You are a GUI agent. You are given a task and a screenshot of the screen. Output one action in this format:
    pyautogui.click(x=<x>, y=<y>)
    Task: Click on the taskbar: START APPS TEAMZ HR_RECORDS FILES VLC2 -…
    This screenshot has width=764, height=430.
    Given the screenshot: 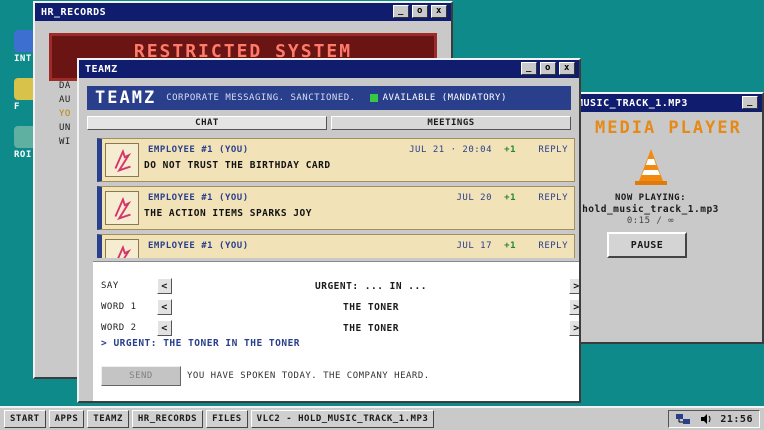 What is the action you would take?
    pyautogui.click(x=382, y=418)
    